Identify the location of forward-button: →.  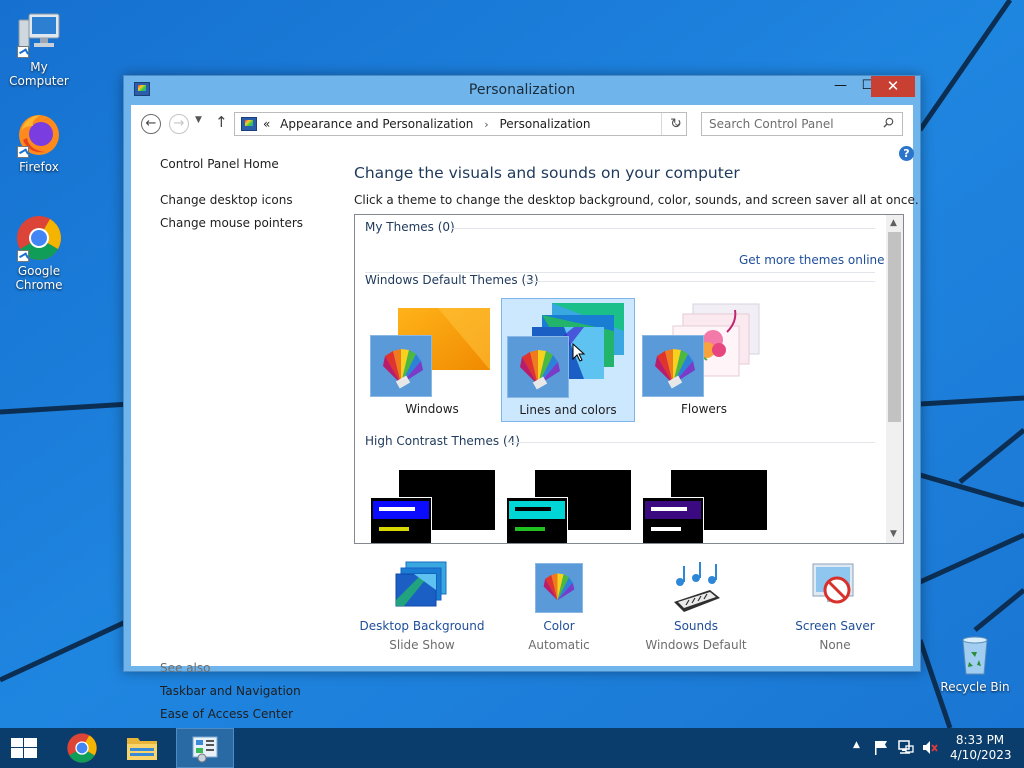
(179, 124).